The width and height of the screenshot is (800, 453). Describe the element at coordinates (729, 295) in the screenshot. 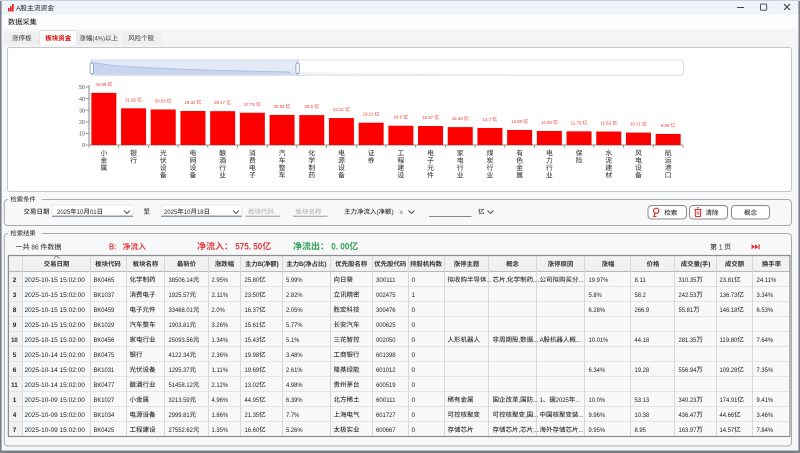

I see `svg-text: 136.73` at that location.